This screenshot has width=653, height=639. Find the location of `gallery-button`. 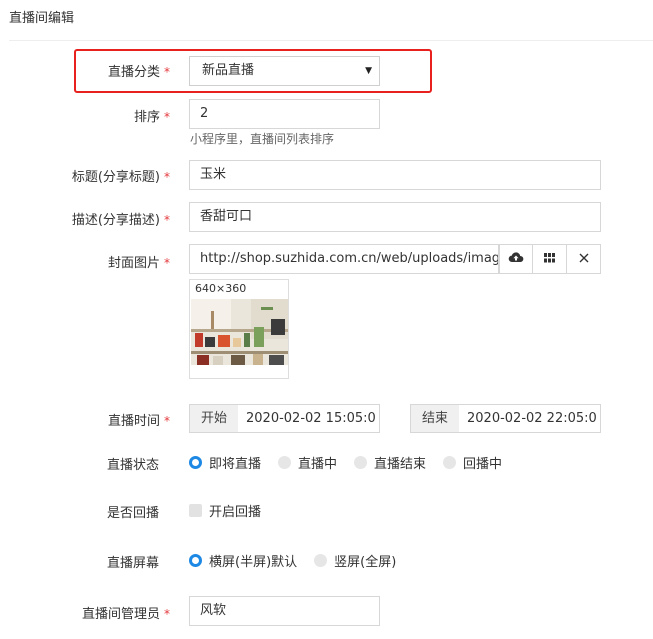

gallery-button is located at coordinates (550, 259).